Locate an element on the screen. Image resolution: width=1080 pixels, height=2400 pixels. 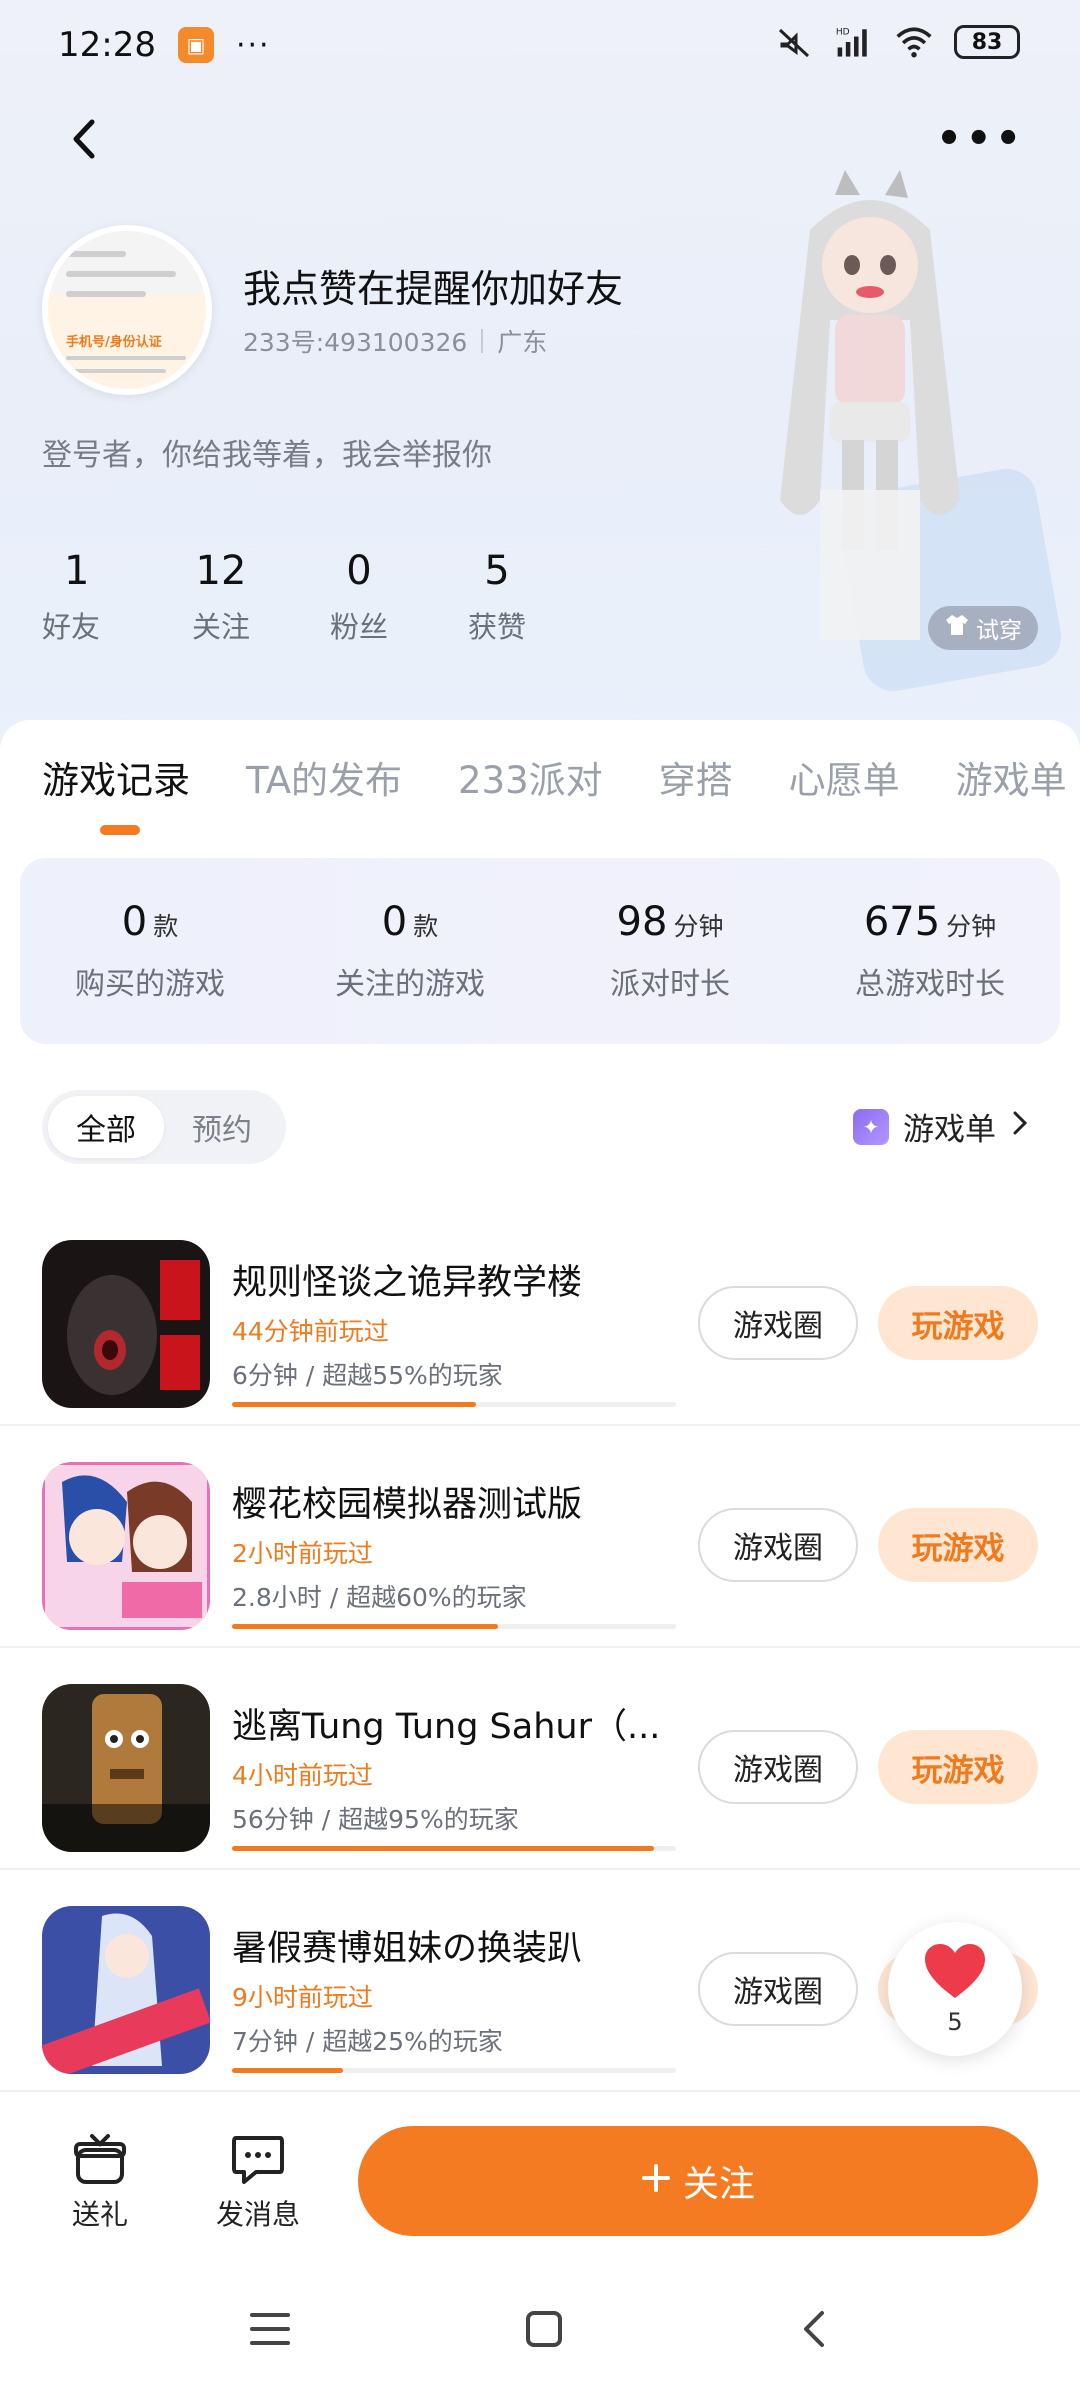
last-played: 9小时前玩过 is located at coordinates (302, 1997).